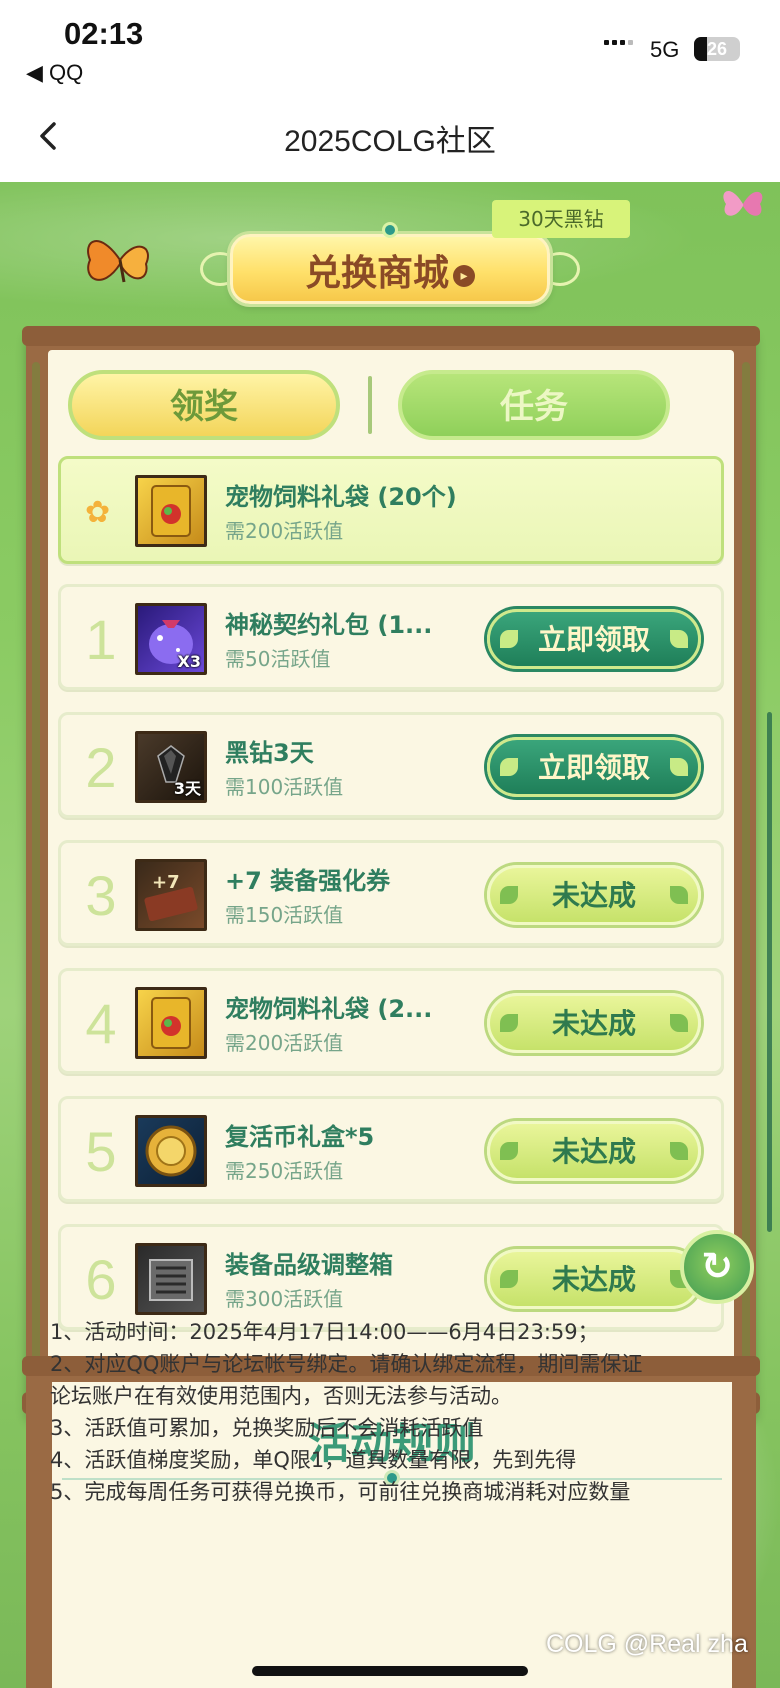  What do you see at coordinates (308, 881) in the screenshot?
I see `item-name: +7 装备强化券` at bounding box center [308, 881].